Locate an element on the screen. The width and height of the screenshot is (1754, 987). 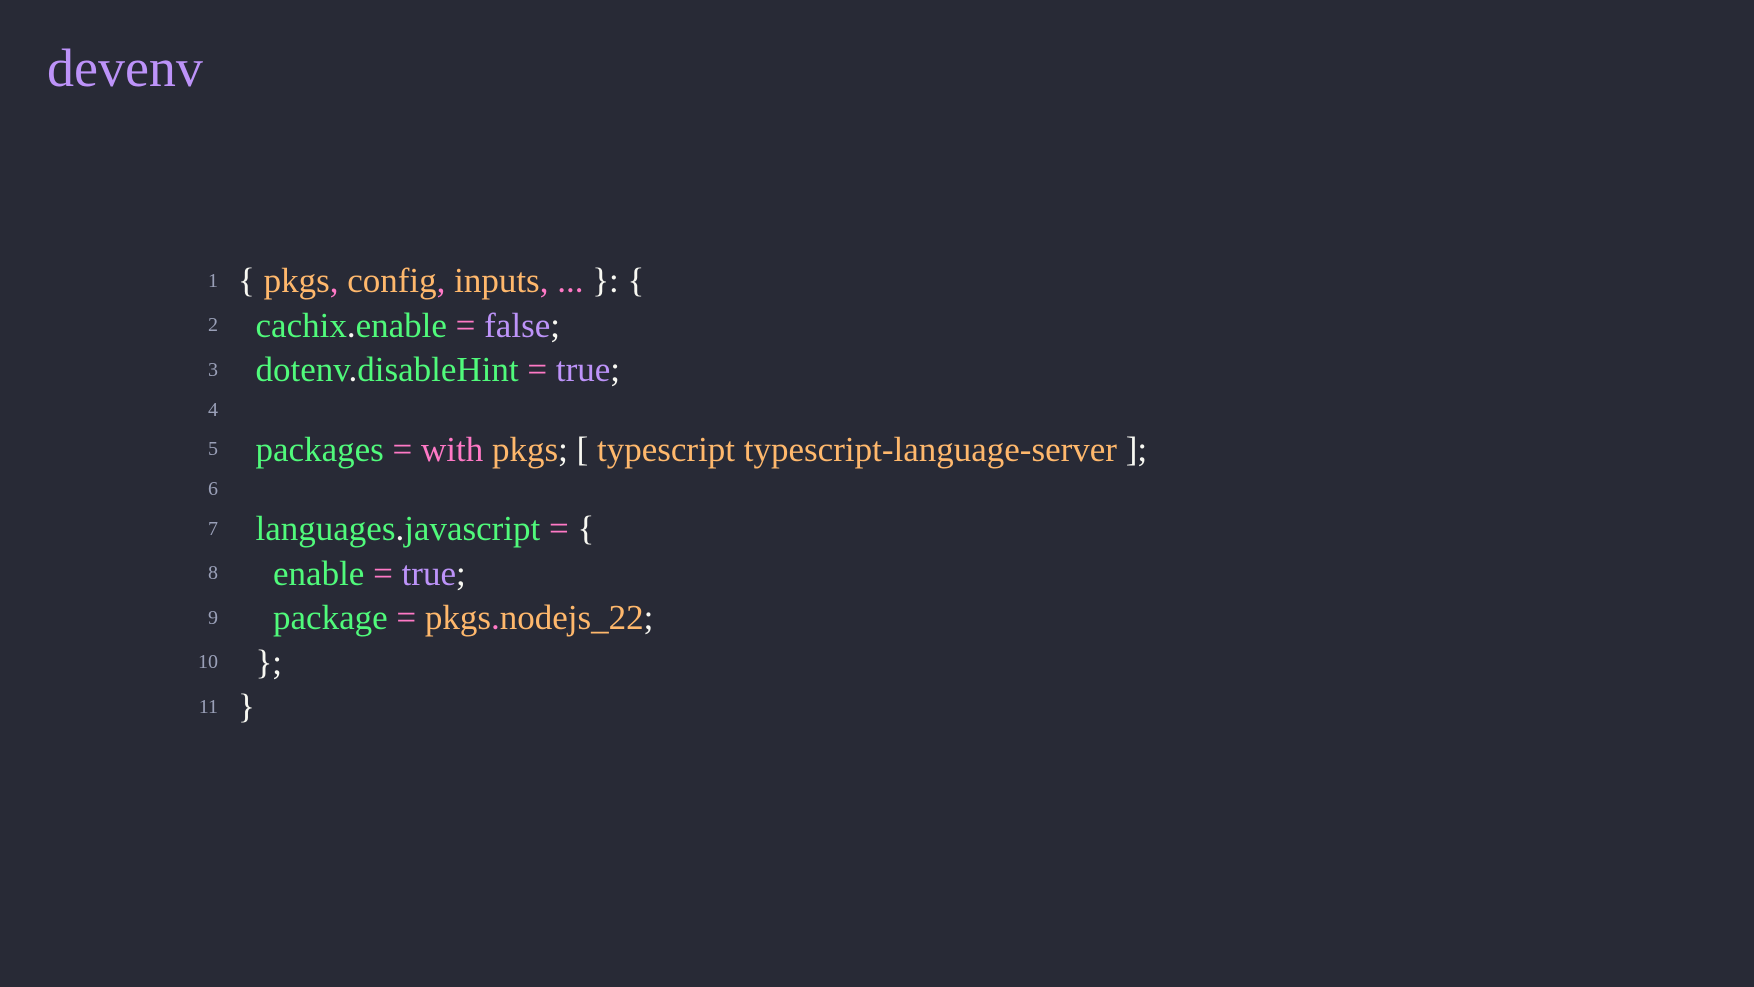
code-token-param: typescript is located at coordinates (666, 449).